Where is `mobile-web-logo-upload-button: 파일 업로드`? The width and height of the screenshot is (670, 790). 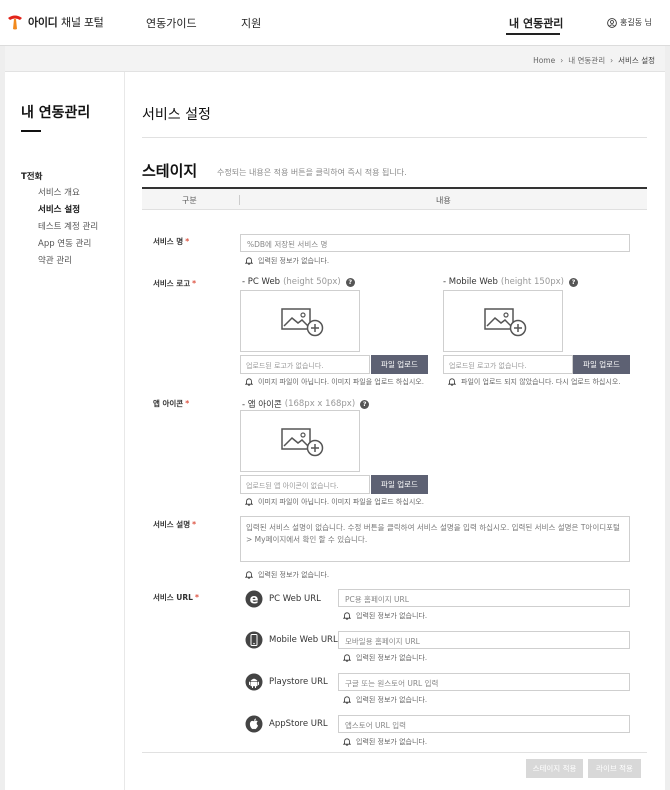
mobile-web-logo-upload-button: 파일 업로드 is located at coordinates (601, 364).